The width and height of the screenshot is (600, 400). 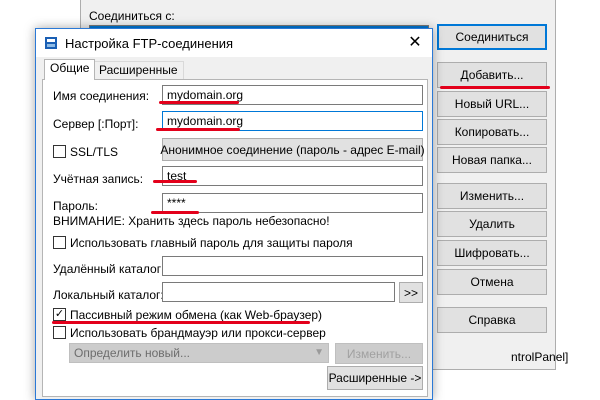 What do you see at coordinates (175, 181) in the screenshot?
I see `annotation-underline-account` at bounding box center [175, 181].